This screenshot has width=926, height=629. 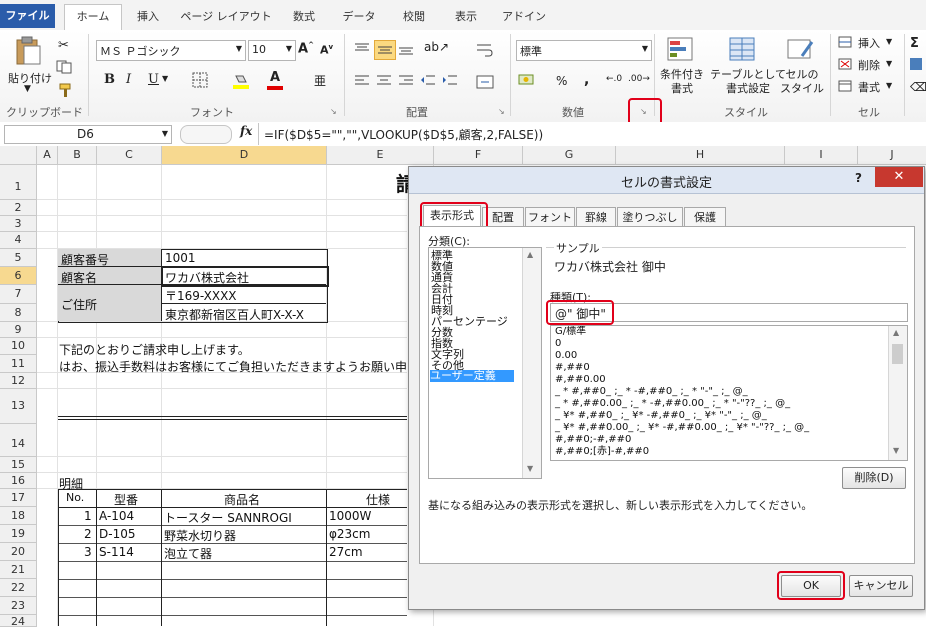 What do you see at coordinates (802, 82) in the screenshot?
I see `cell-styles-button: セルの スタイル` at bounding box center [802, 82].